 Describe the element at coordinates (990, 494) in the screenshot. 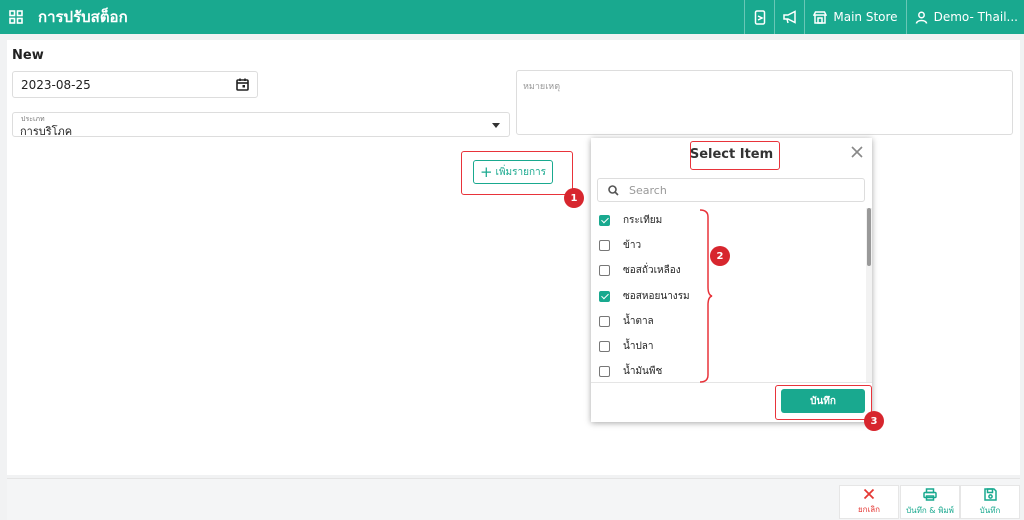

I see `floppy-icon` at that location.